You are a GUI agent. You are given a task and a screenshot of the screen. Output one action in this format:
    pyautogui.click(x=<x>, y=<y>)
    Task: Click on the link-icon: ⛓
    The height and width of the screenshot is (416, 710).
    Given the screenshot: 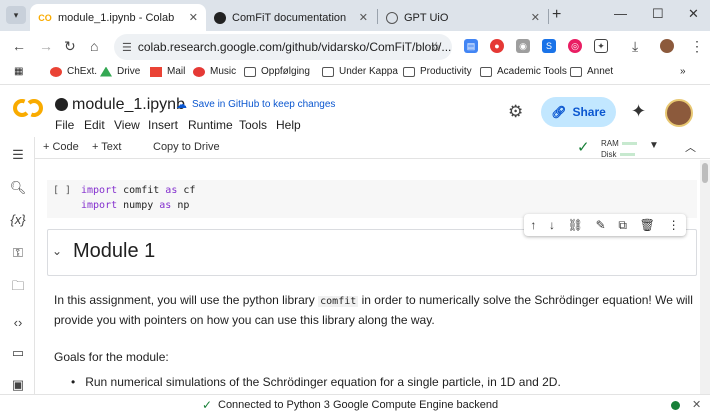 What is the action you would take?
    pyautogui.click(x=575, y=225)
    